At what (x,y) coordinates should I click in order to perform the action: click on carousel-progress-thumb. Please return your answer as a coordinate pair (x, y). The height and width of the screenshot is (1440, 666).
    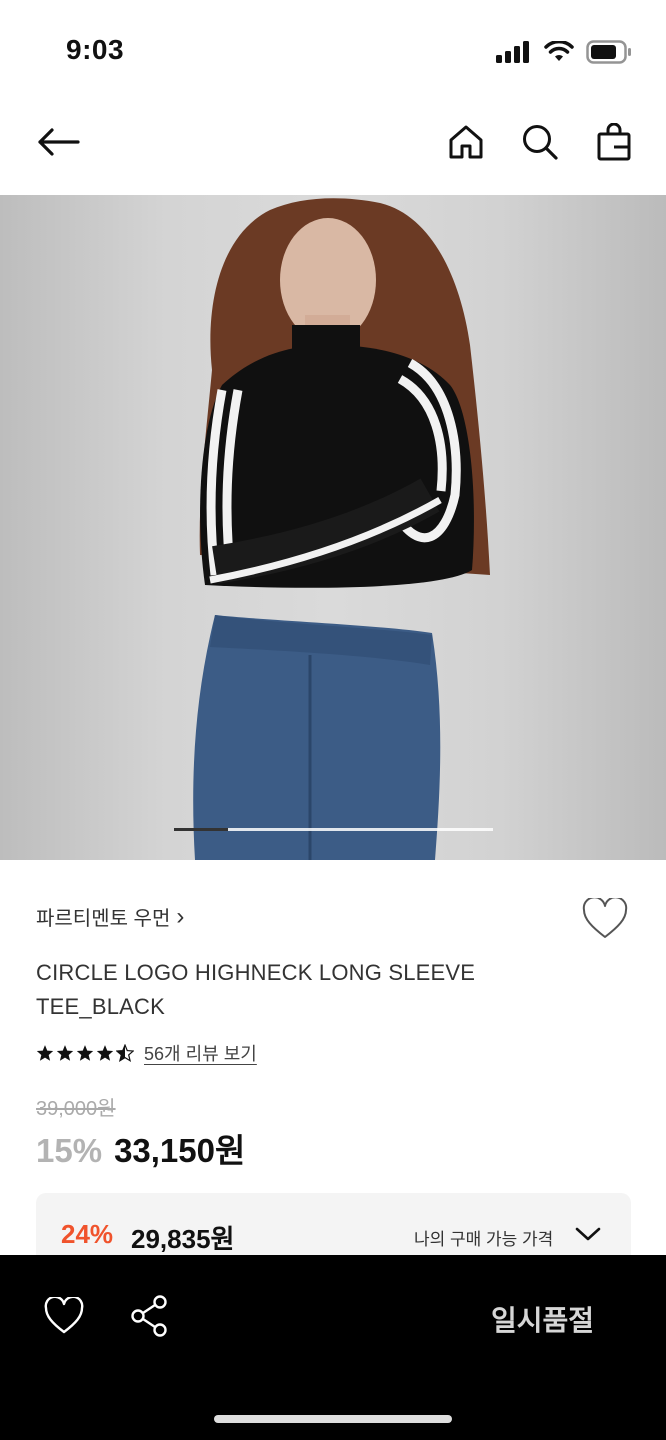
    Looking at the image, I should click on (201, 829).